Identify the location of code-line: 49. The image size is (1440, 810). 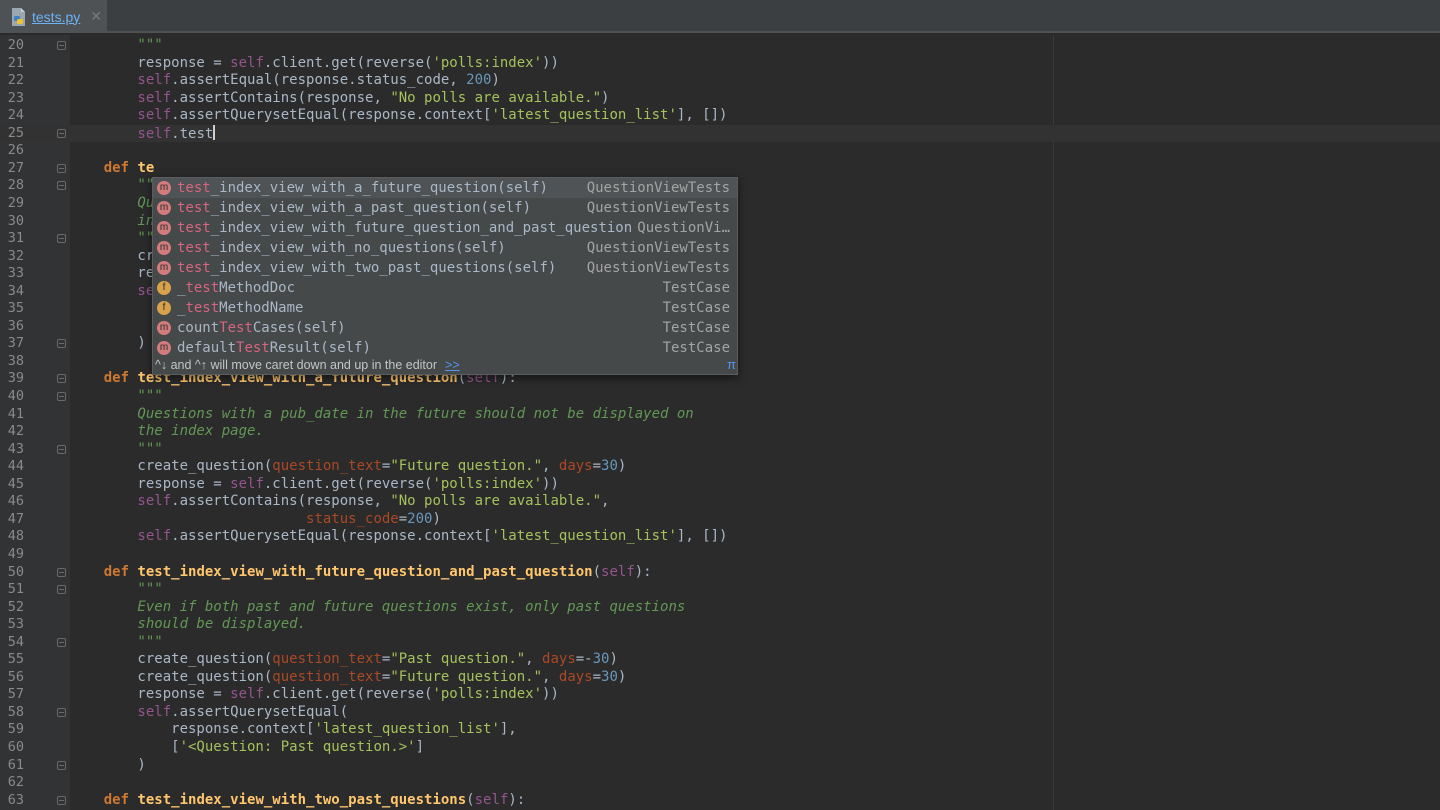
(720, 555).